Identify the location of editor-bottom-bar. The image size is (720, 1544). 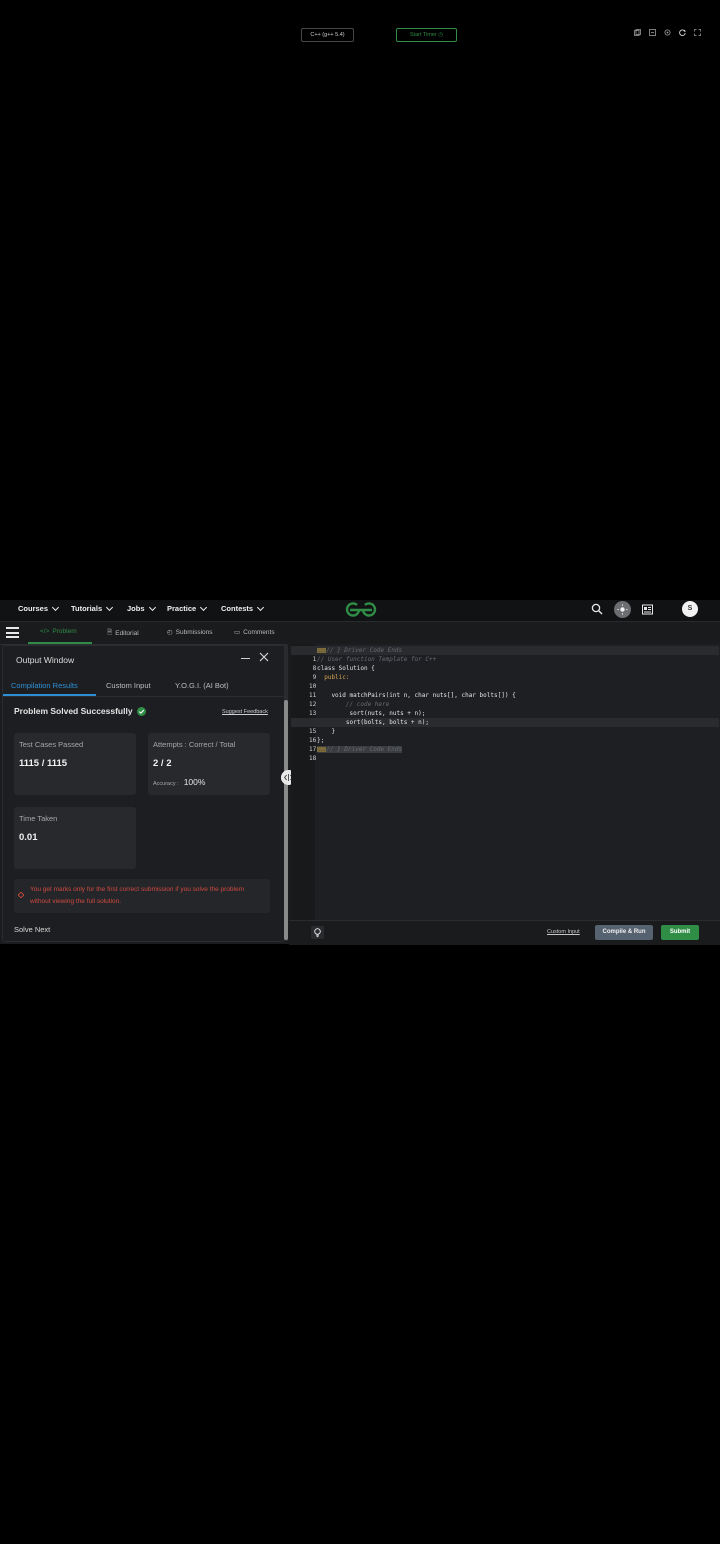
(504, 932).